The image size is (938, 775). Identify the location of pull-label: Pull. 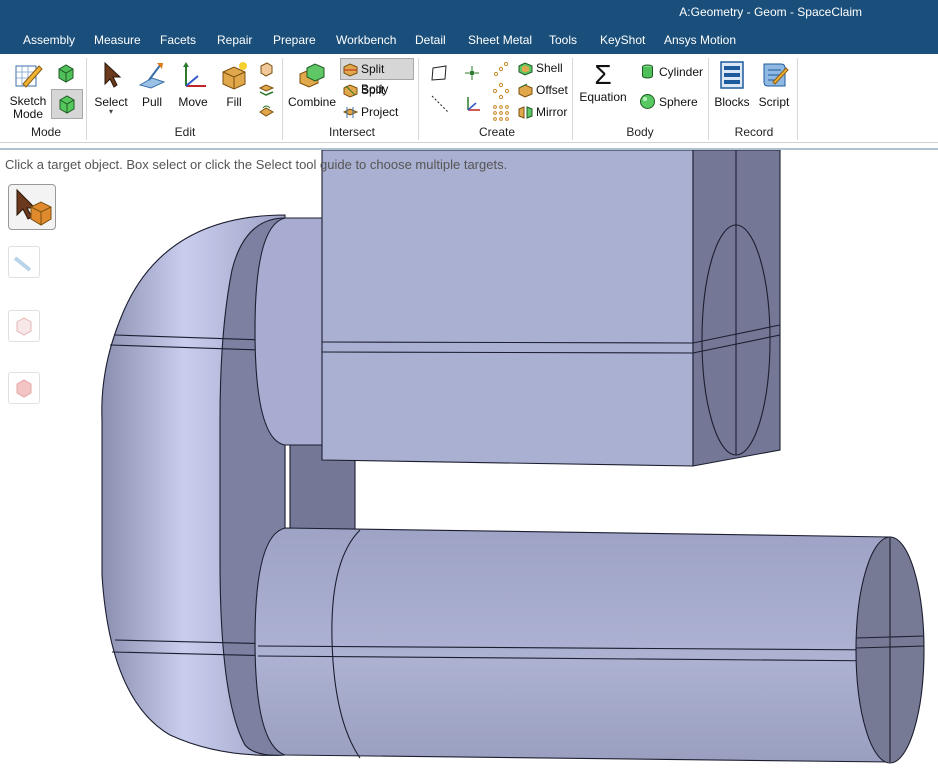
(151, 102).